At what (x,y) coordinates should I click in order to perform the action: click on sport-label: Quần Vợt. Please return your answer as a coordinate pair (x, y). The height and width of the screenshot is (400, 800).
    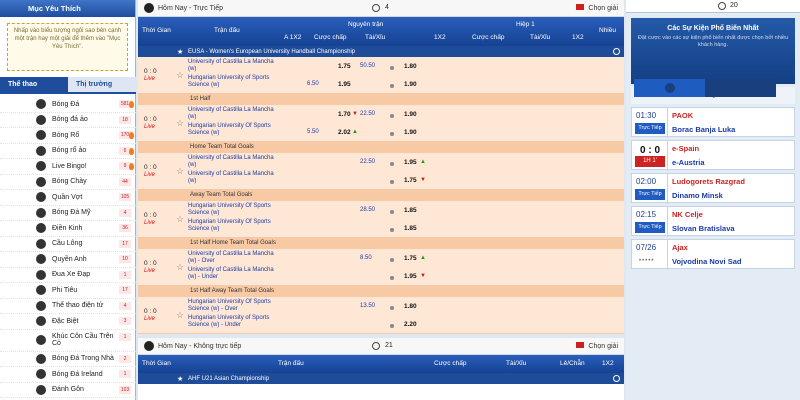
    Looking at the image, I should click on (67, 197).